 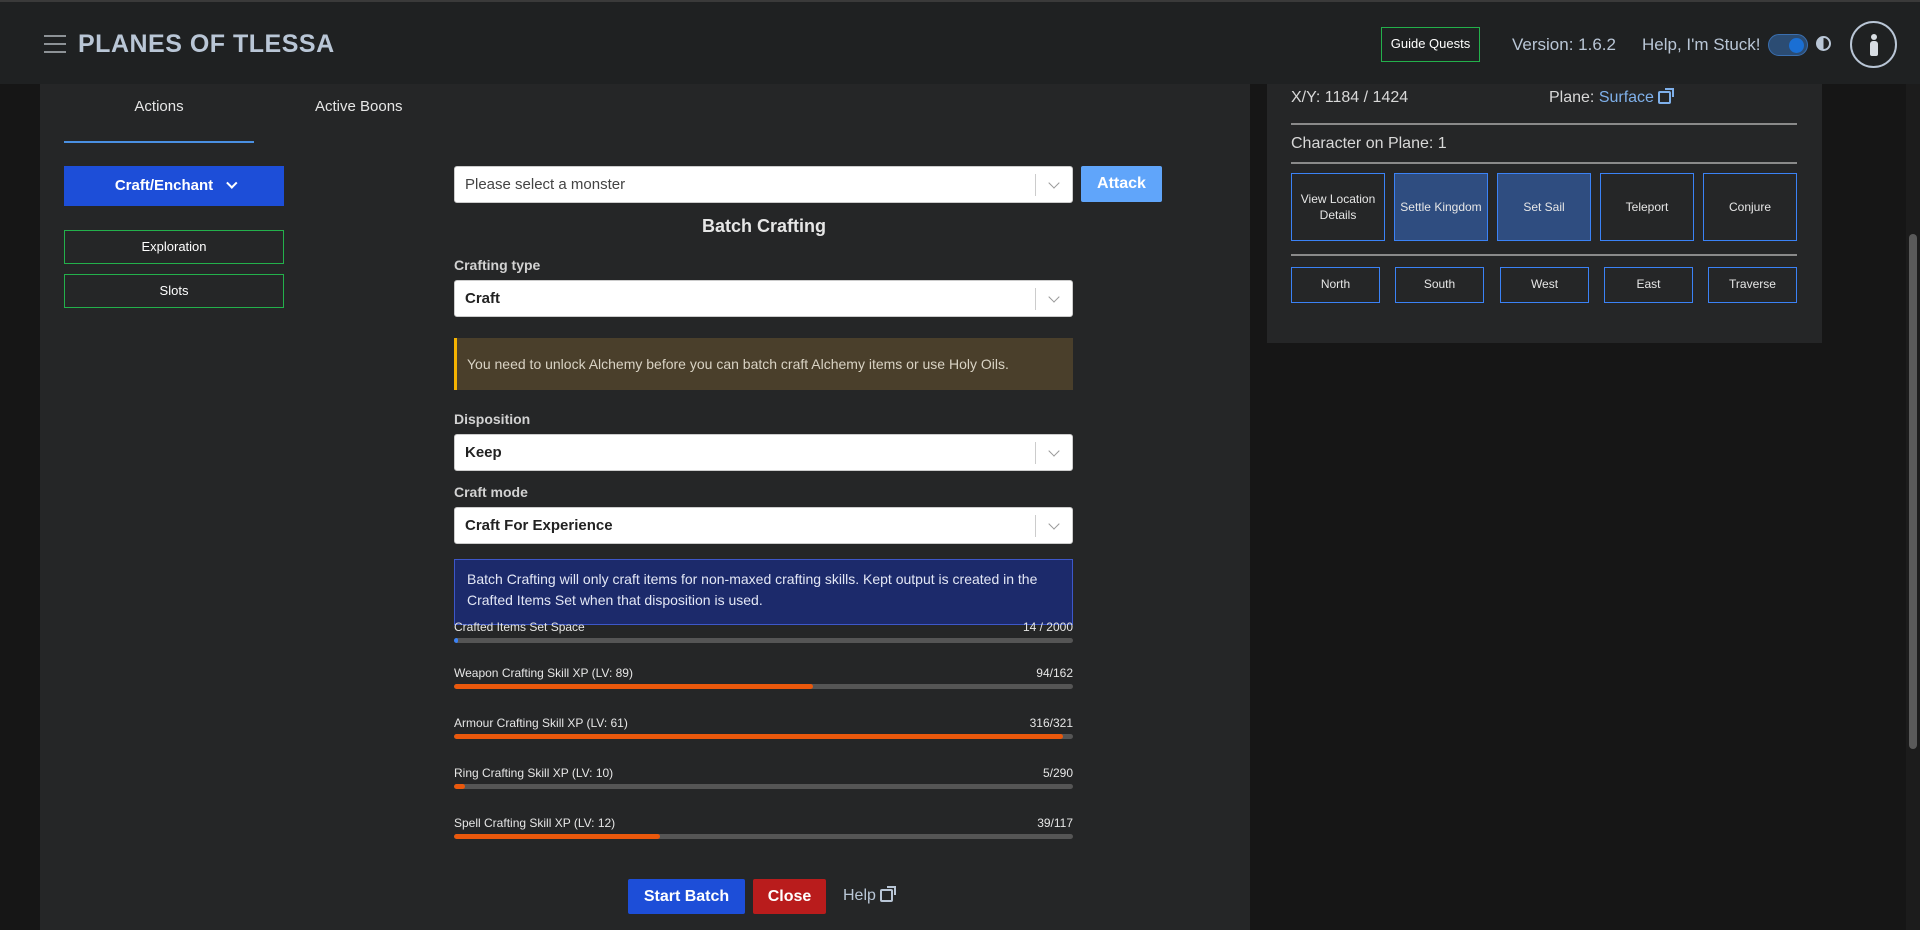 What do you see at coordinates (1338, 207) in the screenshot?
I see `view-location-details-button: View Location Details` at bounding box center [1338, 207].